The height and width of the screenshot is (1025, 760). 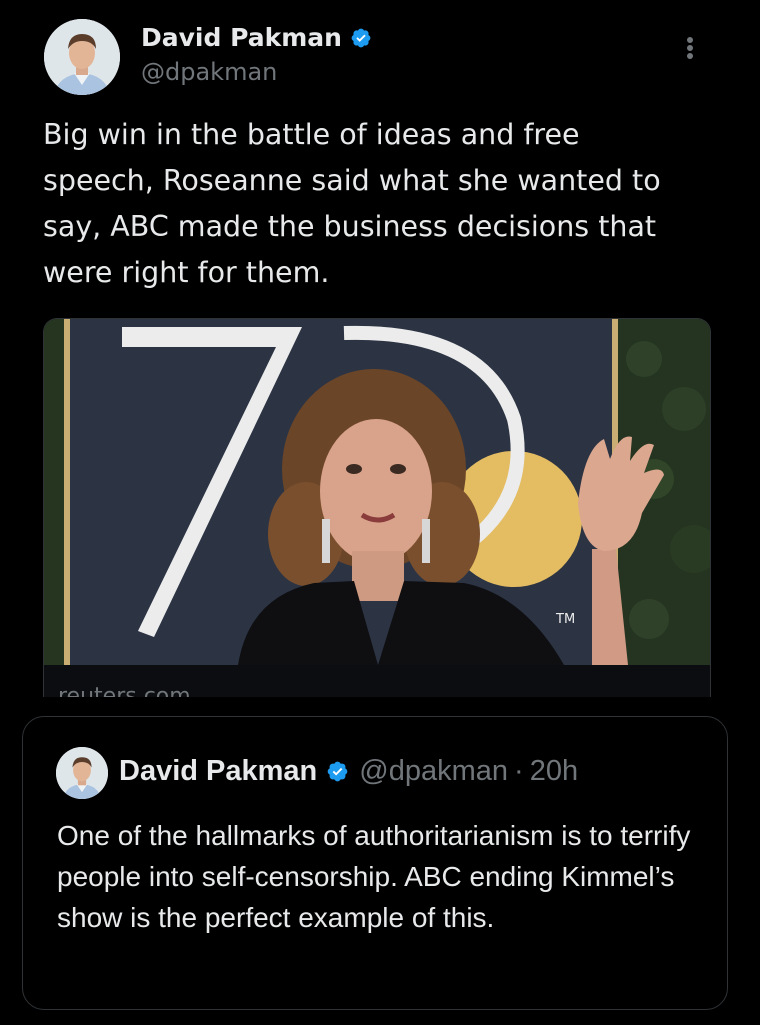 What do you see at coordinates (209, 72) in the screenshot?
I see `author-handle: @dpakman` at bounding box center [209, 72].